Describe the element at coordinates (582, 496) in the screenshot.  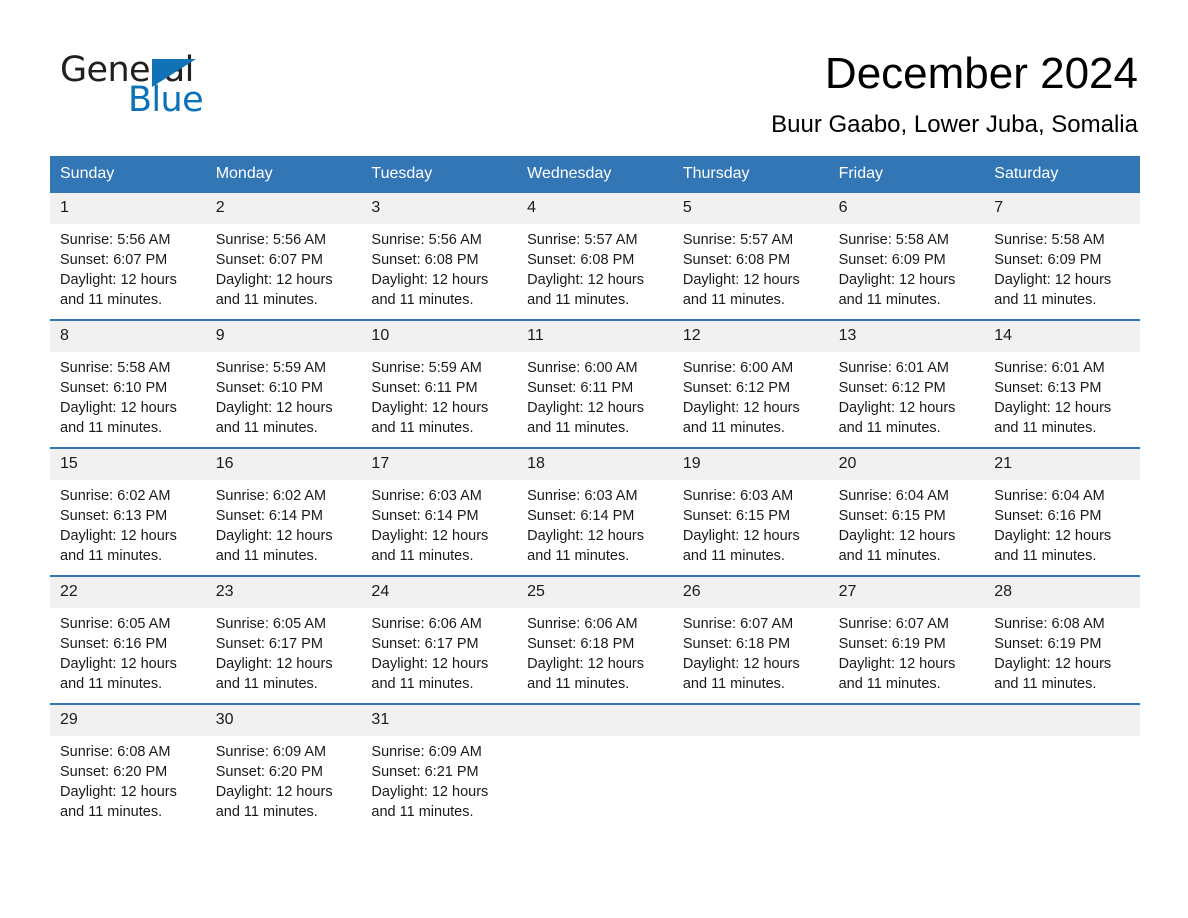
I see `sunrise-text: Sunrise: 6:03 AM` at that location.